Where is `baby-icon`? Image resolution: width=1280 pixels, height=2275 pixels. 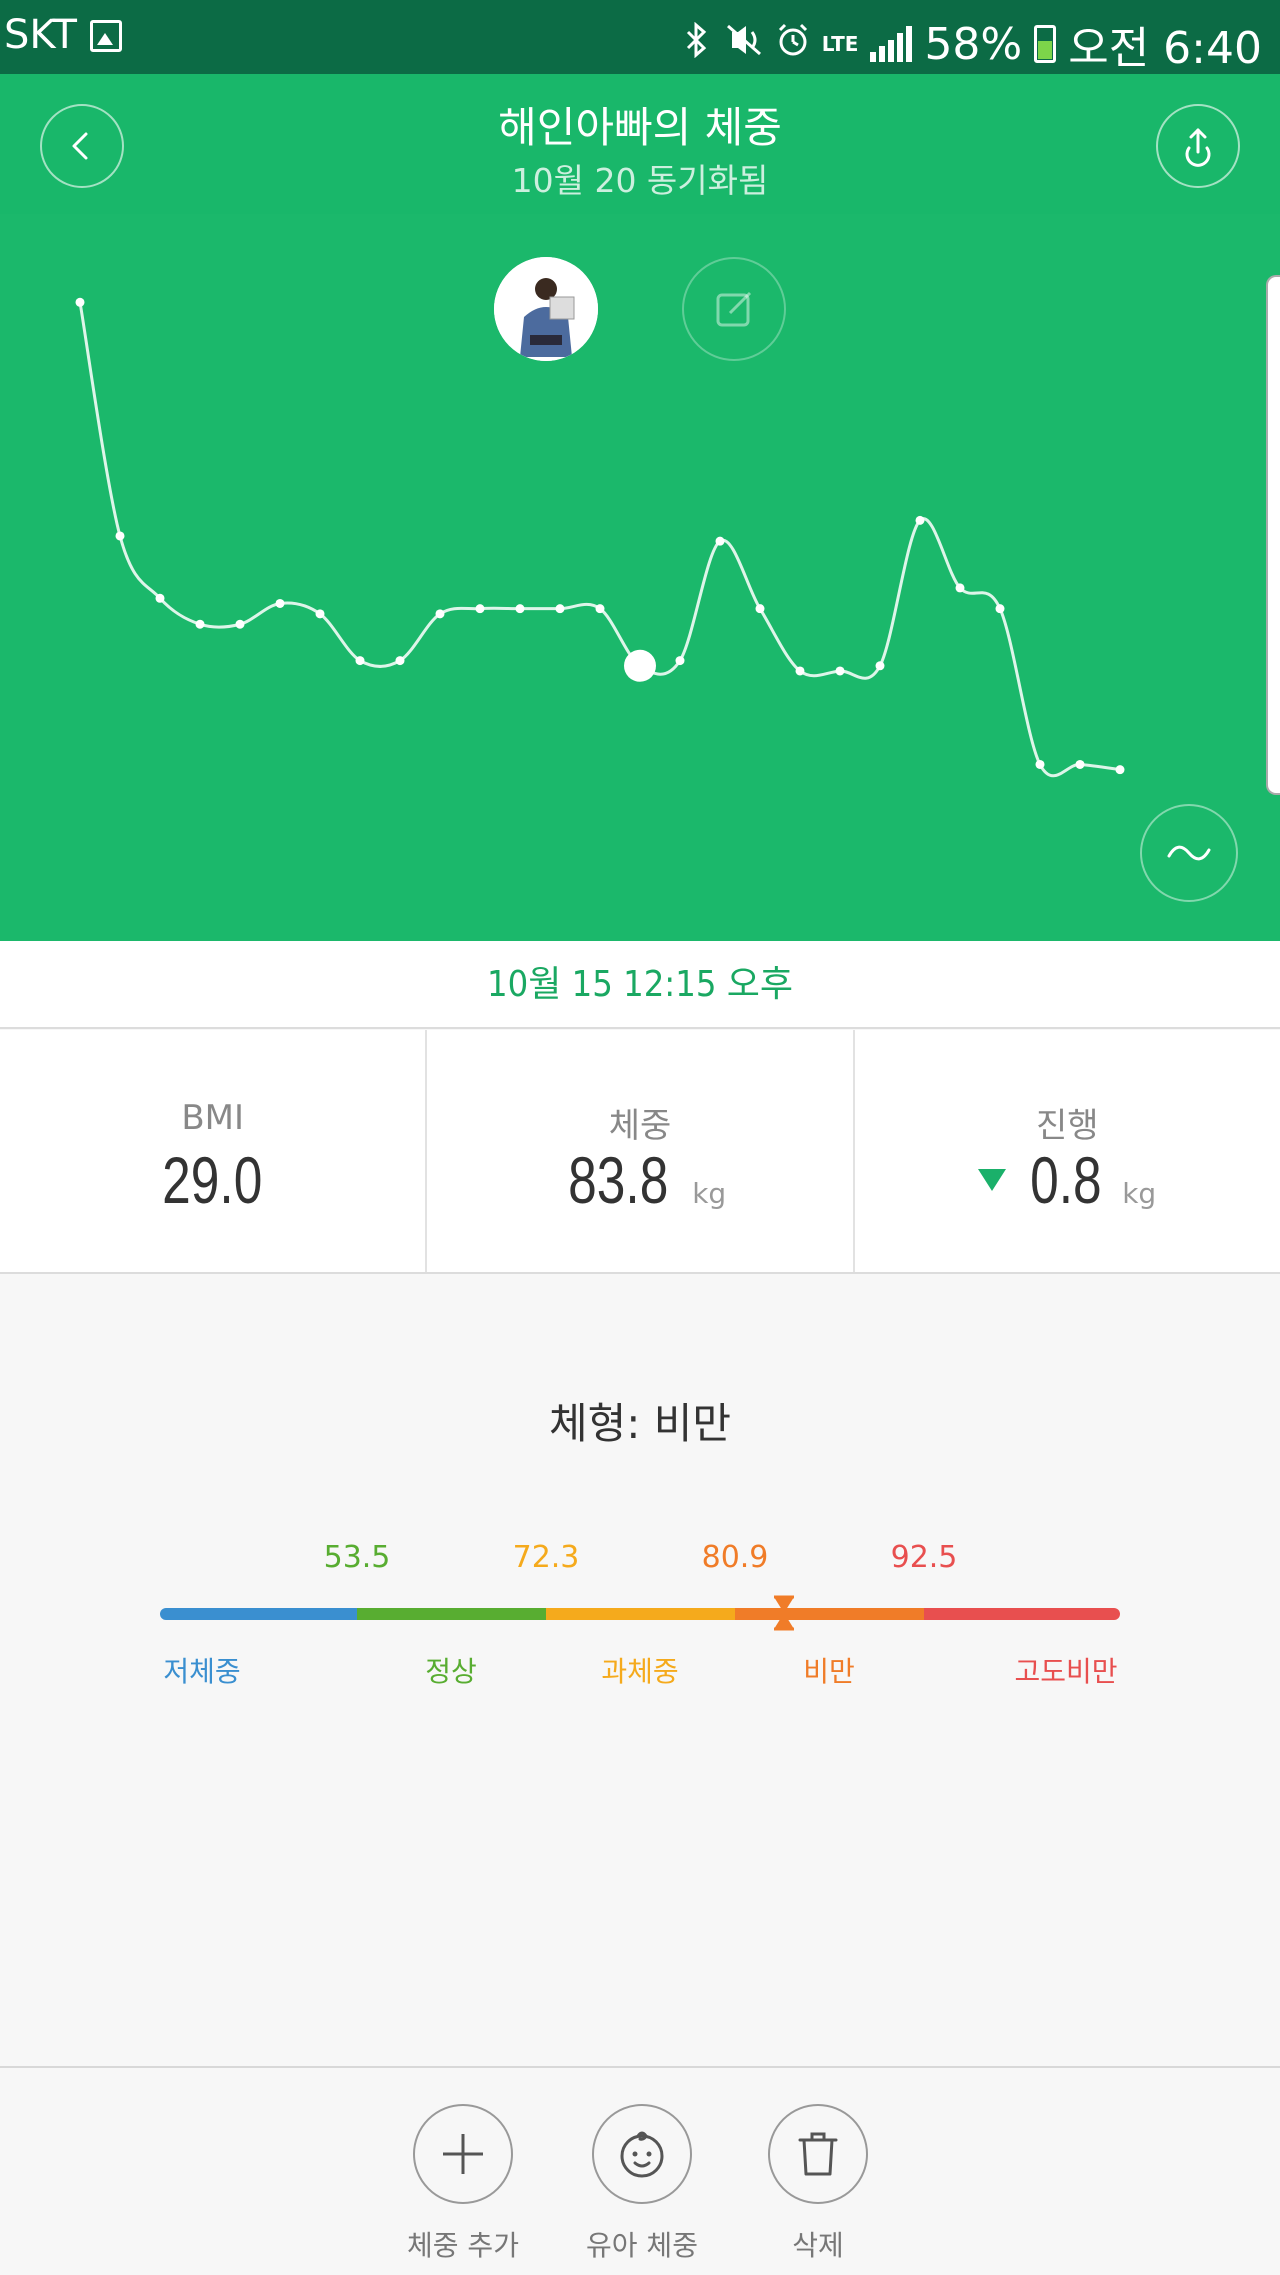 baby-icon is located at coordinates (642, 2154).